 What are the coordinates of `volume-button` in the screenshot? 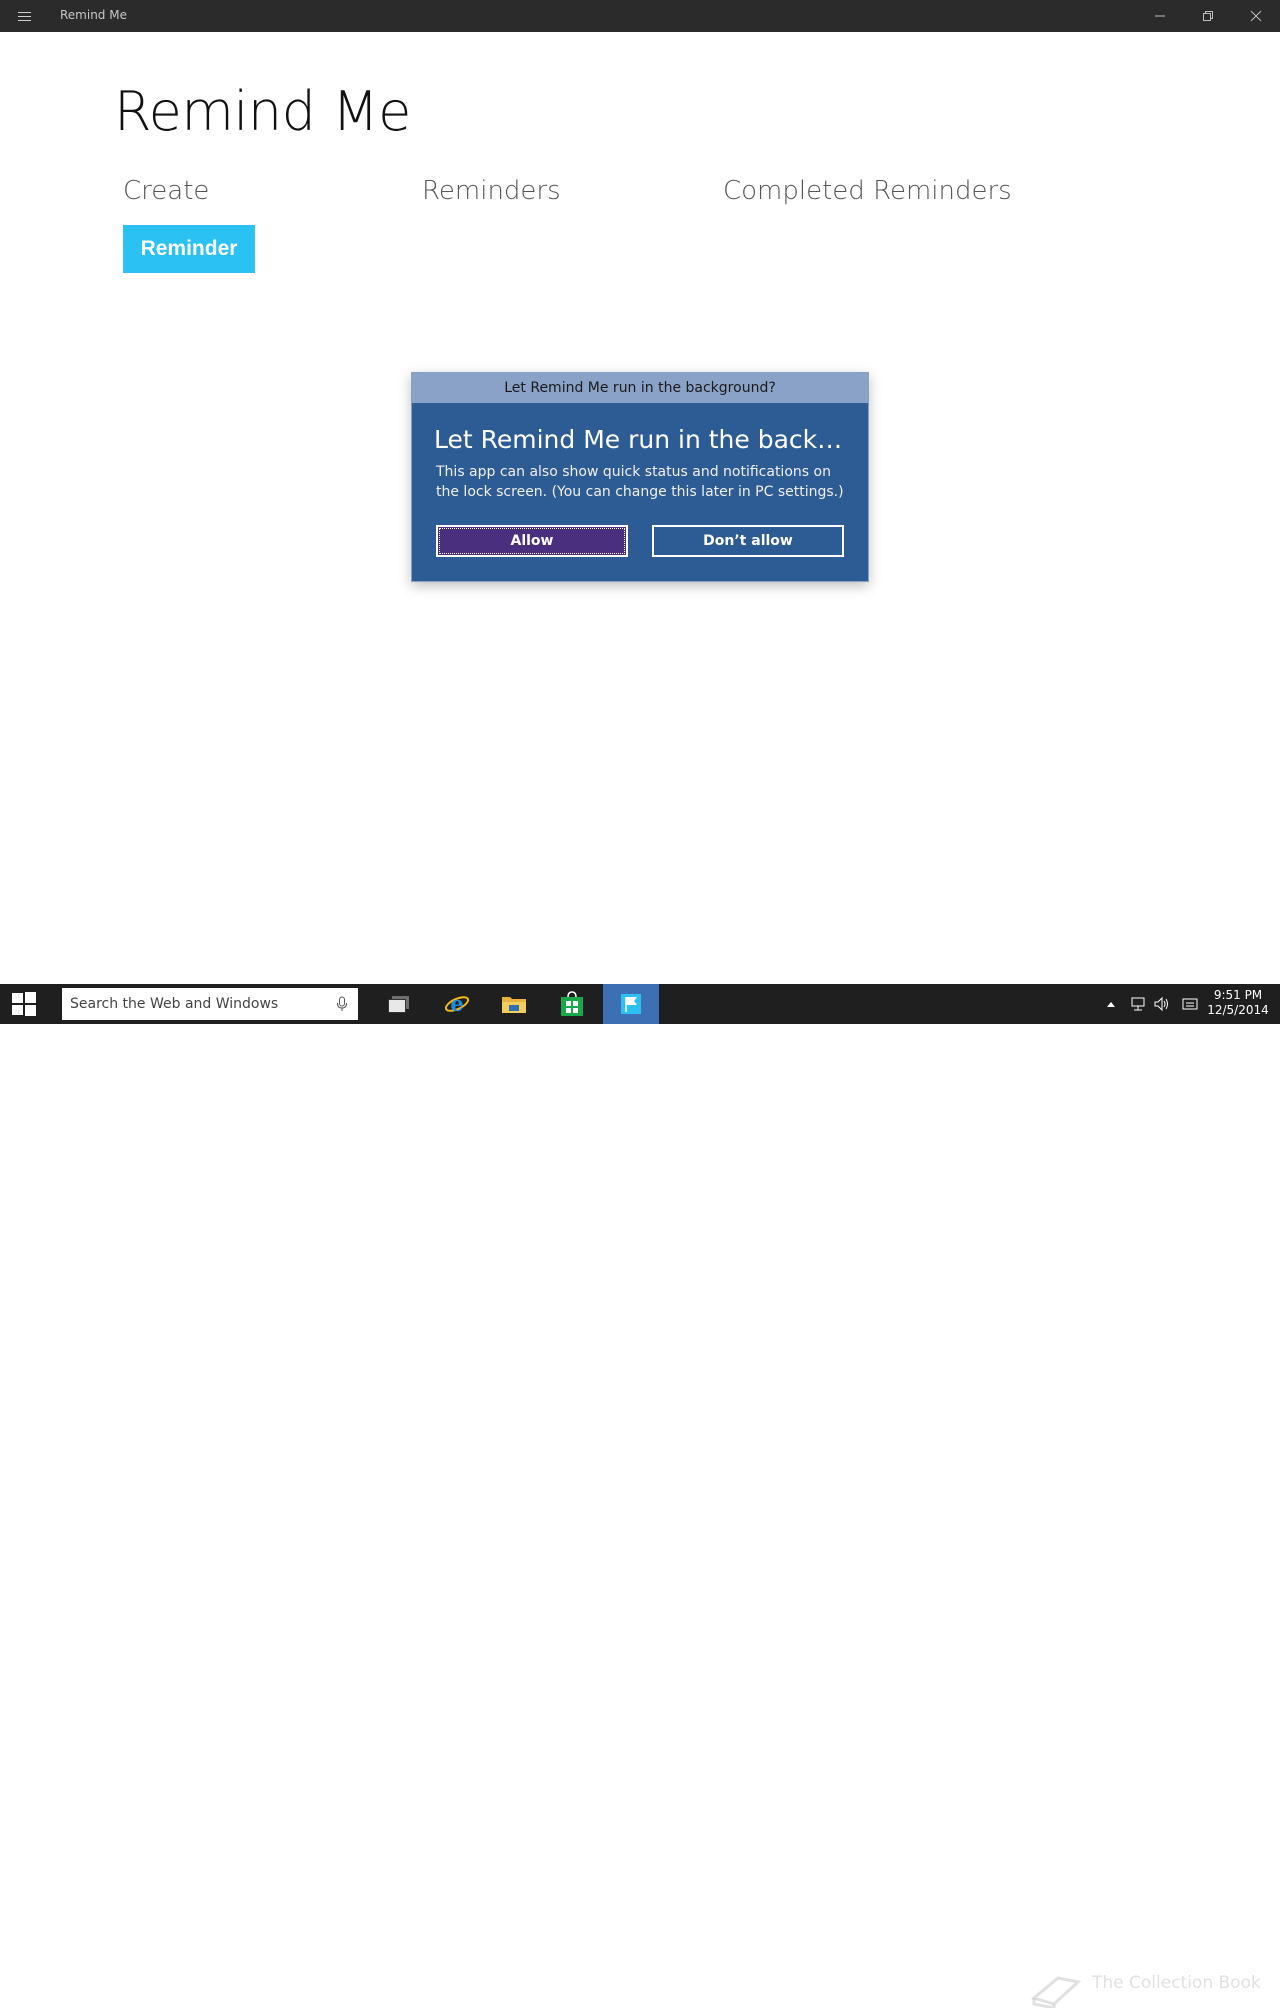 It's located at (1162, 1004).